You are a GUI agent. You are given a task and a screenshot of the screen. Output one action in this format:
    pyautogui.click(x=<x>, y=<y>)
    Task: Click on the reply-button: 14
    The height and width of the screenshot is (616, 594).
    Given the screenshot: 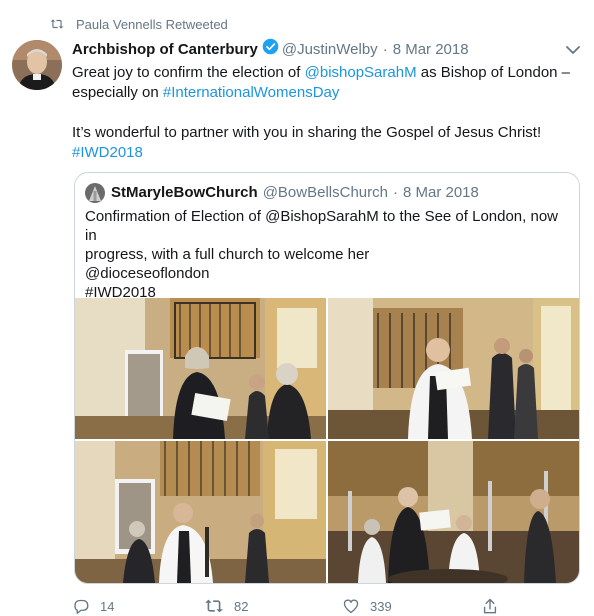 What is the action you would take?
    pyautogui.click(x=93, y=606)
    